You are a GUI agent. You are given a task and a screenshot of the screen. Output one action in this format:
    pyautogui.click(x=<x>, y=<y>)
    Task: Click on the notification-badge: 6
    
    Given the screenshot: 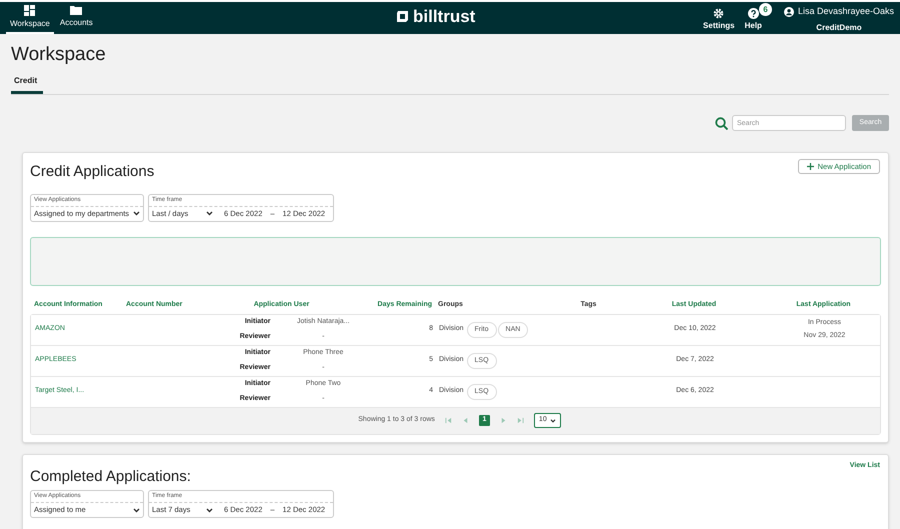 What is the action you would take?
    pyautogui.click(x=765, y=9)
    